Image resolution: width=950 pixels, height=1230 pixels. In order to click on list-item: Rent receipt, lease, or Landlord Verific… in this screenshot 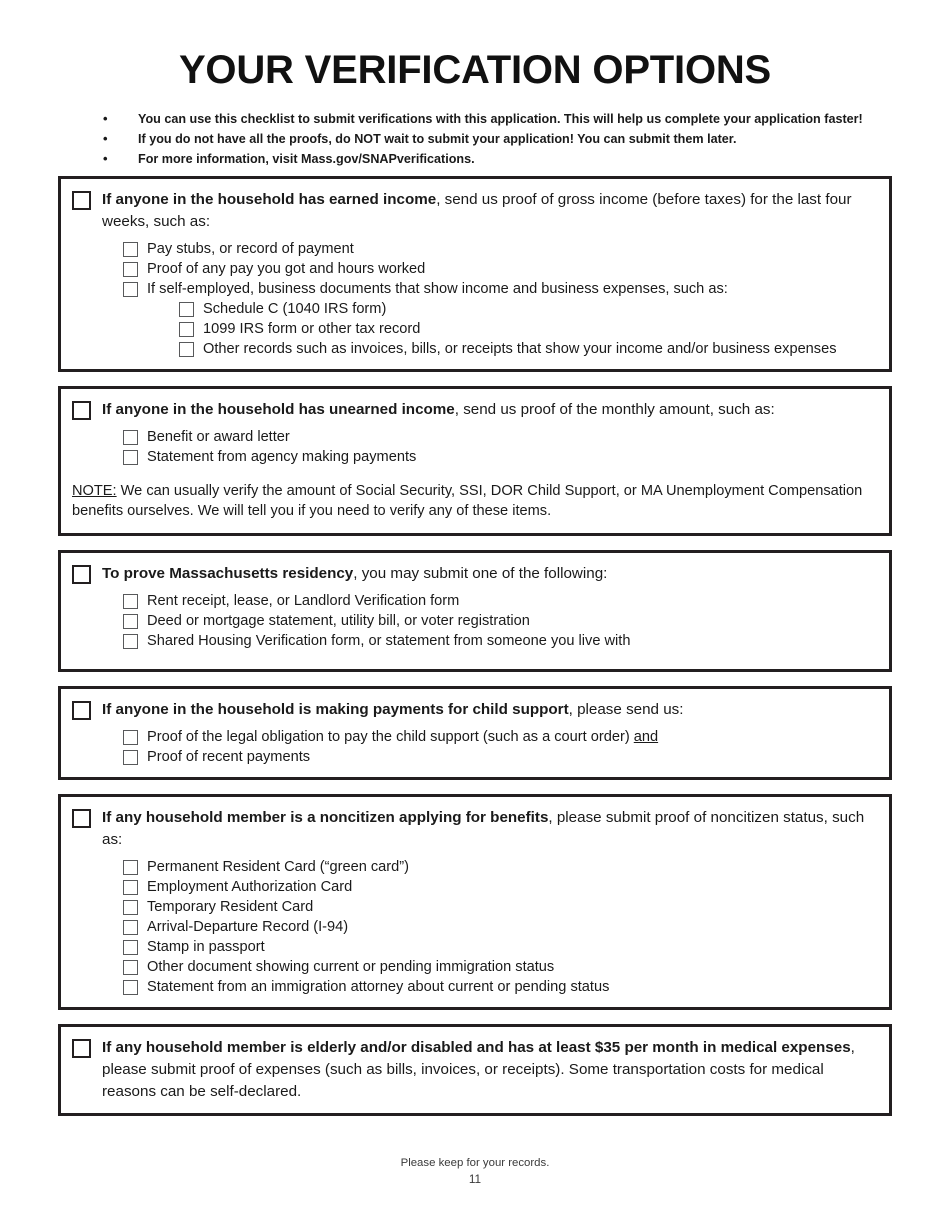, I will do `click(500, 601)`.